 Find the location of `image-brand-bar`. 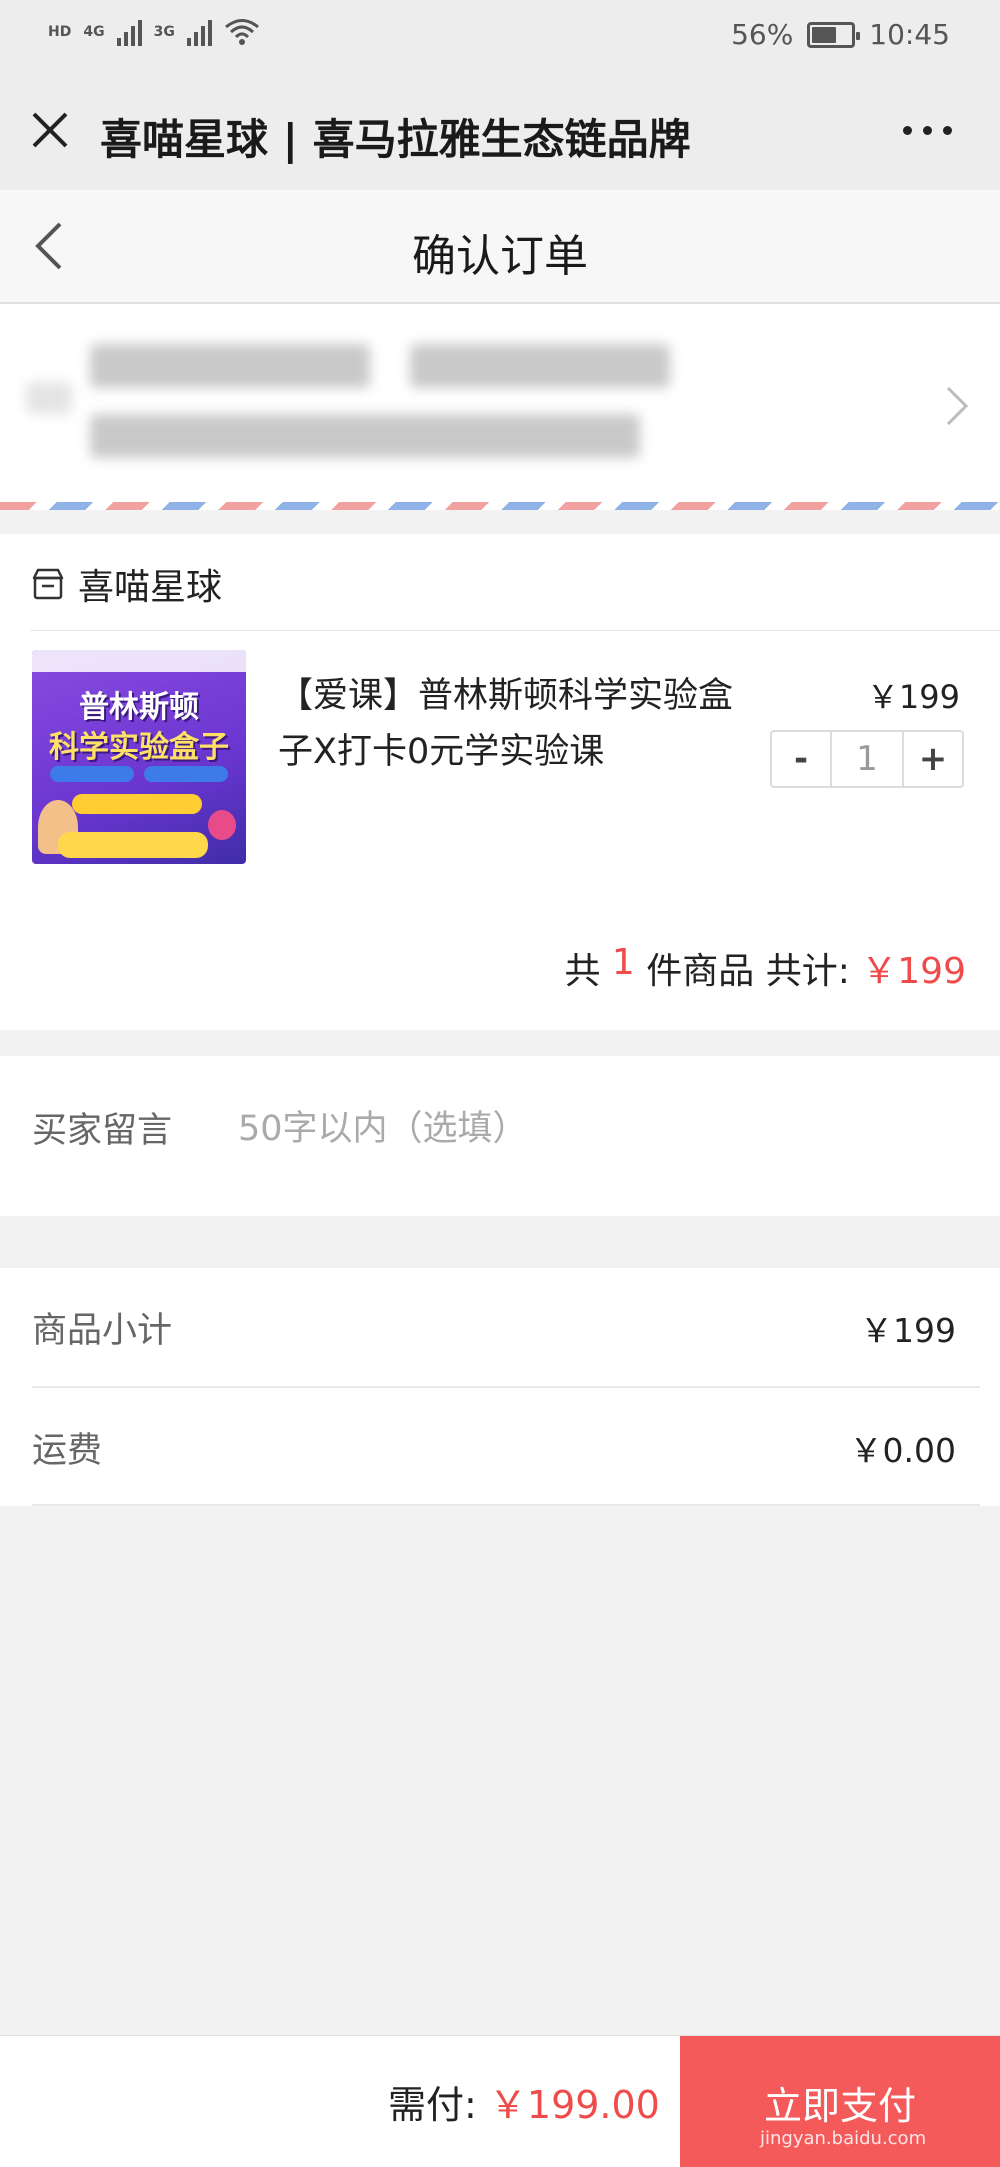

image-brand-bar is located at coordinates (139, 661).